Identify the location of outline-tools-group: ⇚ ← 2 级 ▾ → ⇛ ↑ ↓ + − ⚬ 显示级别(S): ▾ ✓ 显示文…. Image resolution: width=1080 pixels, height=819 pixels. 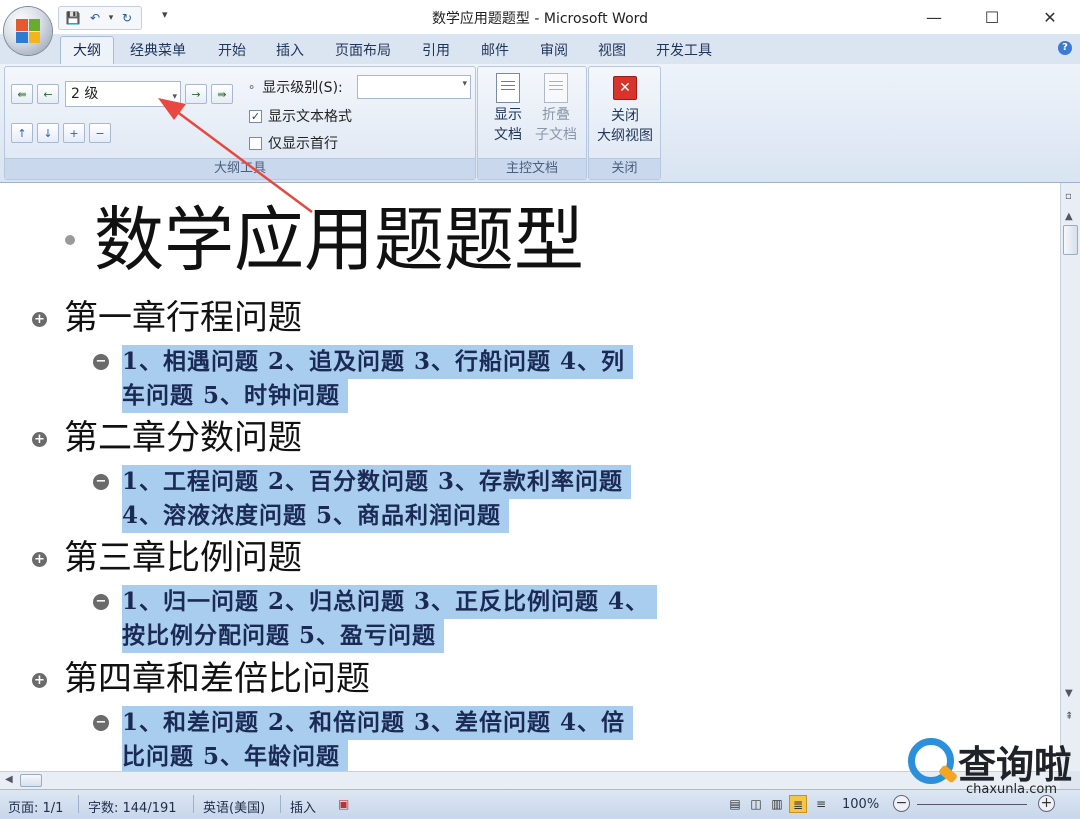
(240, 123).